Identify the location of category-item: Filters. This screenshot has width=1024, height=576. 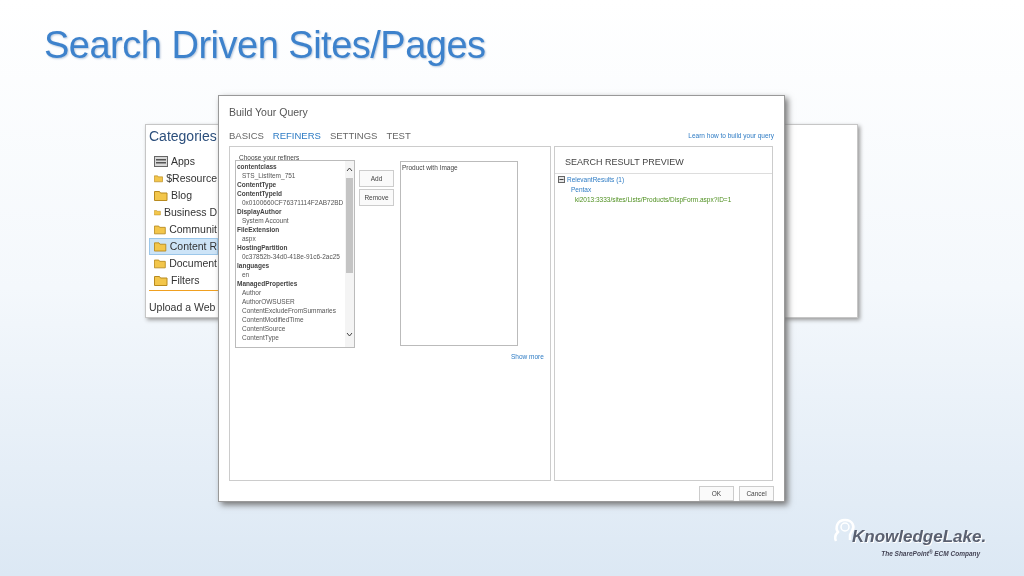
(183, 280).